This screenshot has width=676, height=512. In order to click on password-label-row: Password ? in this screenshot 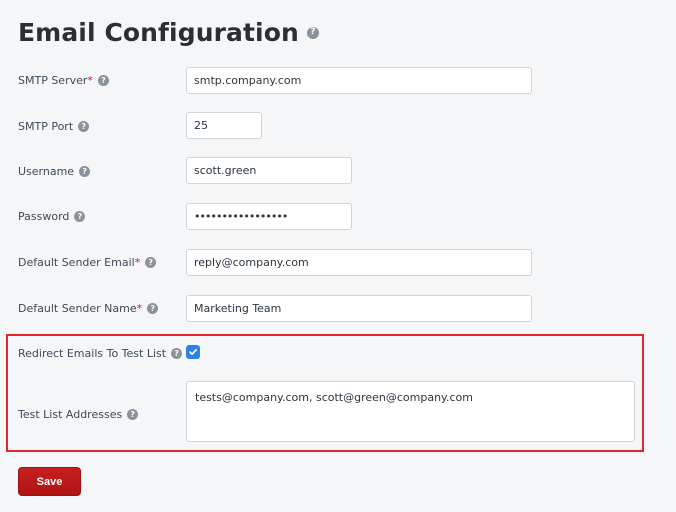, I will do `click(52, 216)`.